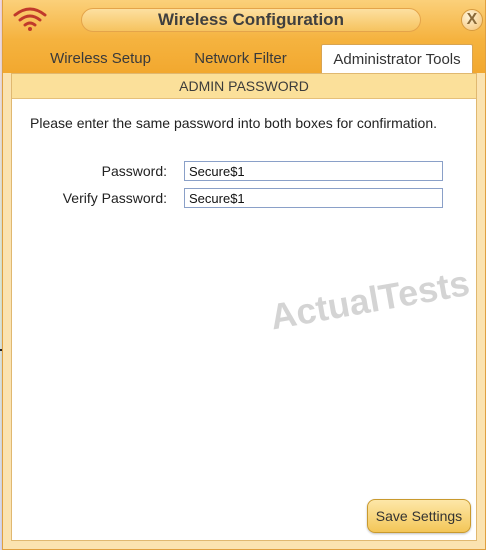 This screenshot has width=486, height=550. Describe the element at coordinates (240, 58) in the screenshot. I see `tab-network-filter: Network Filter` at that location.